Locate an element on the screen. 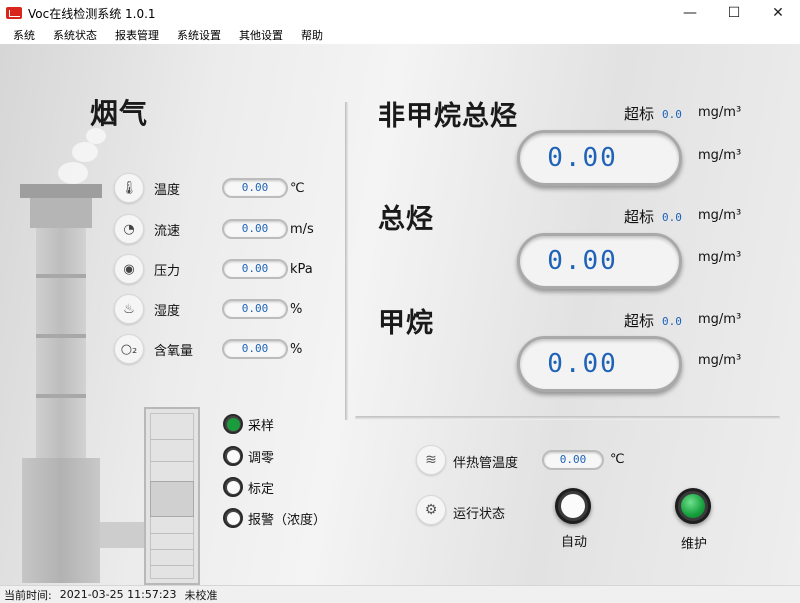 The width and height of the screenshot is (800, 603). methane-value-display: 0.00 is located at coordinates (599, 364).